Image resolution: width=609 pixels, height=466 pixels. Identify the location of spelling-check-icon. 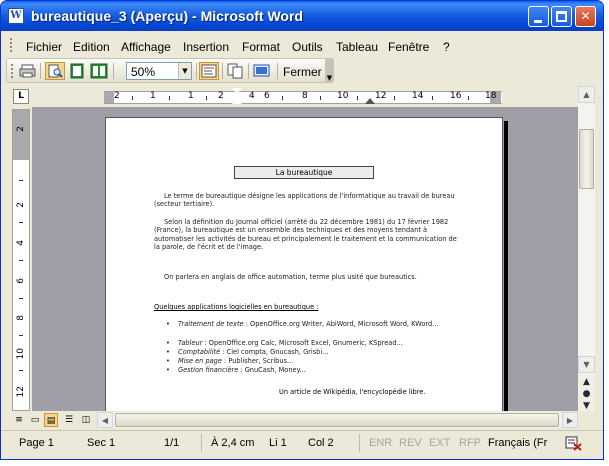
(574, 443).